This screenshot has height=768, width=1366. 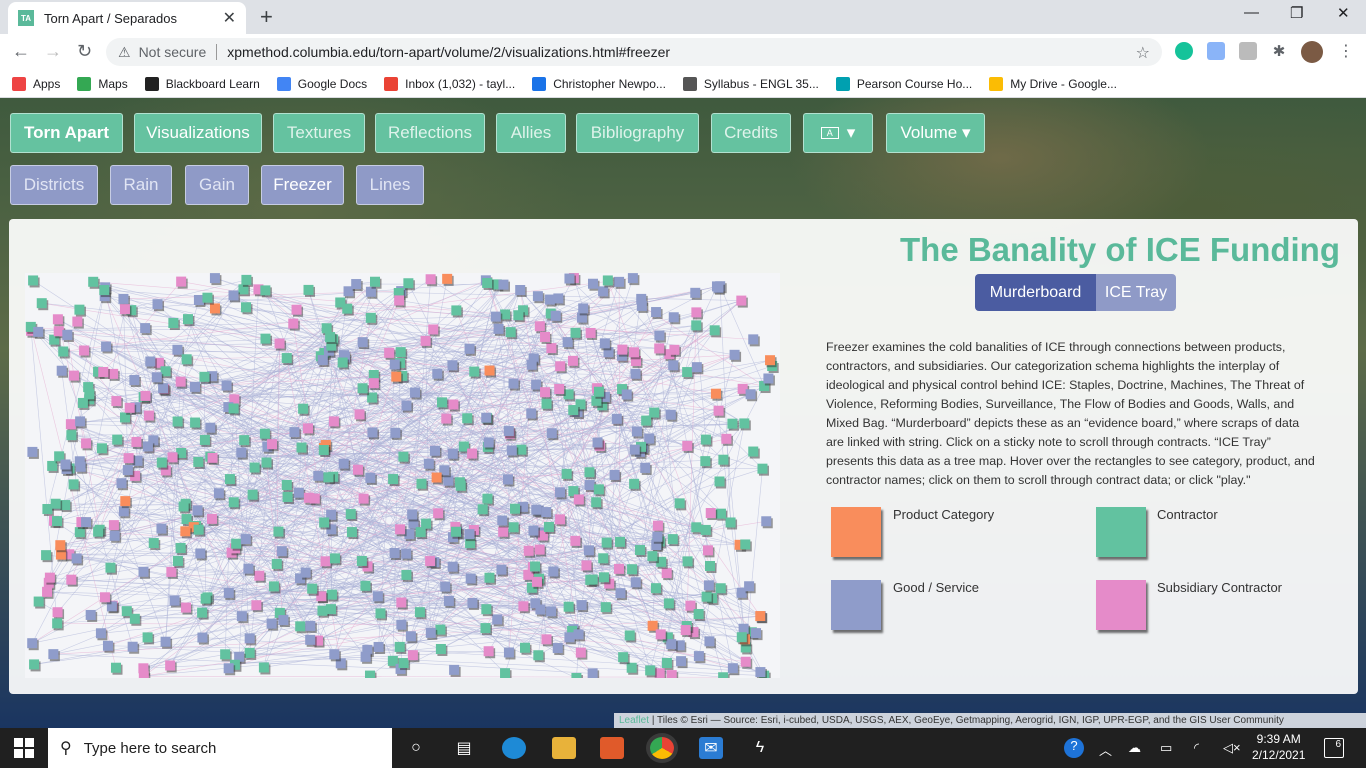 I want to click on task-view-icon: ▤, so click(x=464, y=748).